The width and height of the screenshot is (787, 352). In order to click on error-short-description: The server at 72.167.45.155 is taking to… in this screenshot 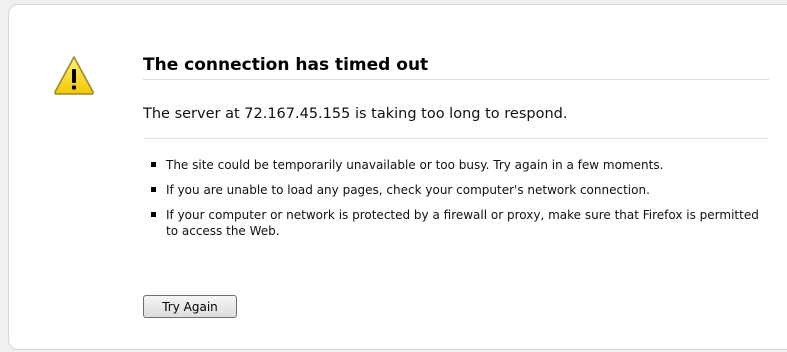, I will do `click(456, 121)`.